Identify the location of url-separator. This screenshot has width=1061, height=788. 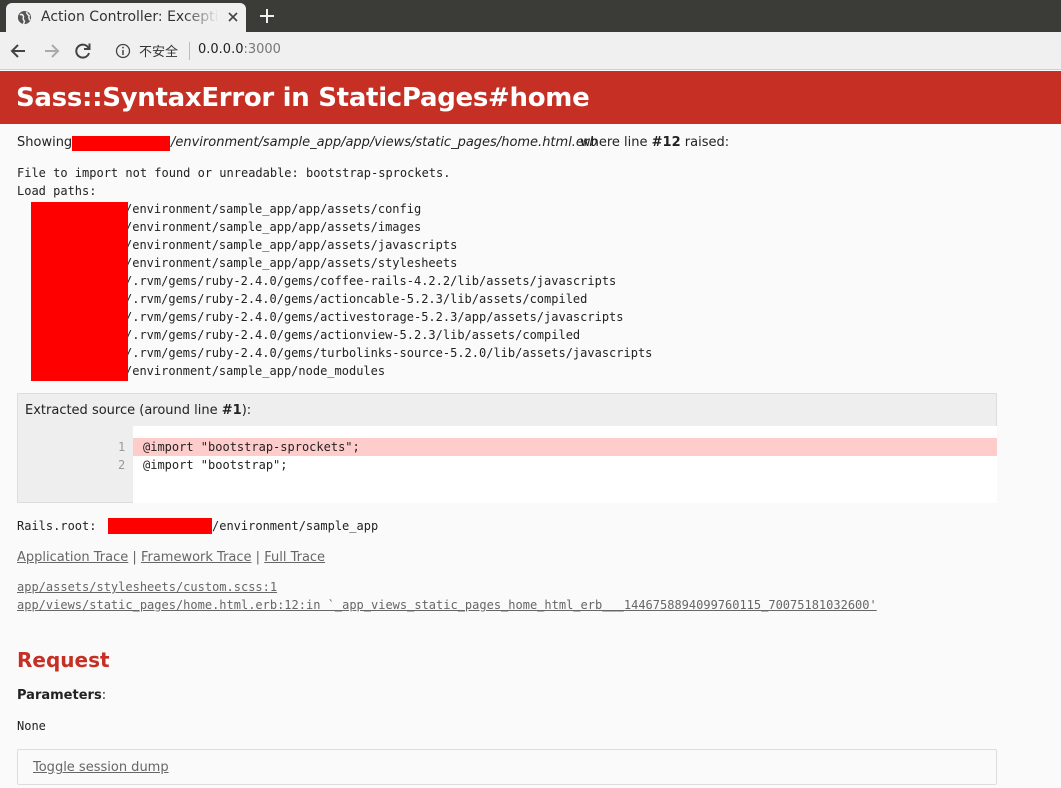
(189, 51).